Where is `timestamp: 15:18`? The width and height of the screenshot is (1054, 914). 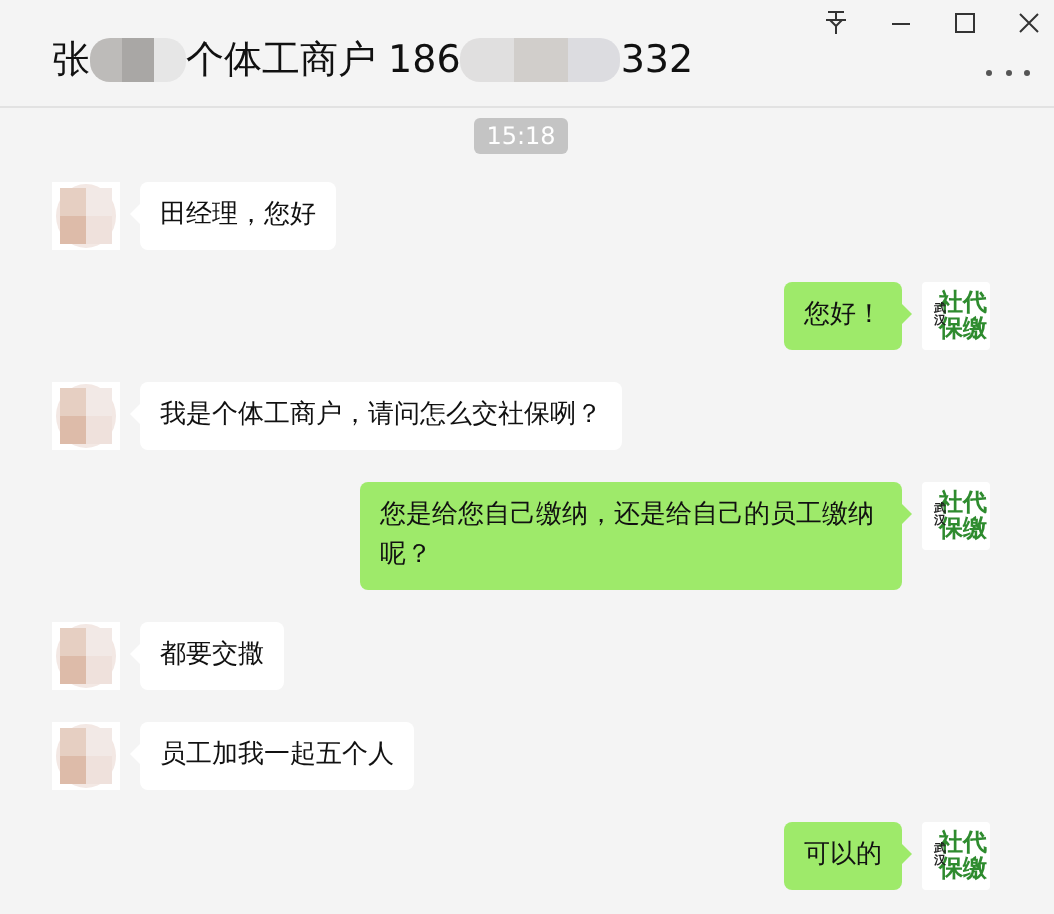
timestamp: 15:18 is located at coordinates (521, 136).